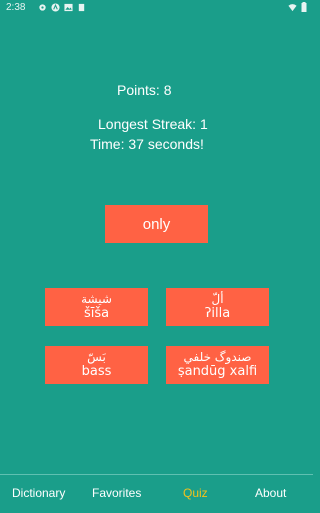 The width and height of the screenshot is (320, 513). What do you see at coordinates (144, 90) in the screenshot?
I see `points-label: Points: 8` at bounding box center [144, 90].